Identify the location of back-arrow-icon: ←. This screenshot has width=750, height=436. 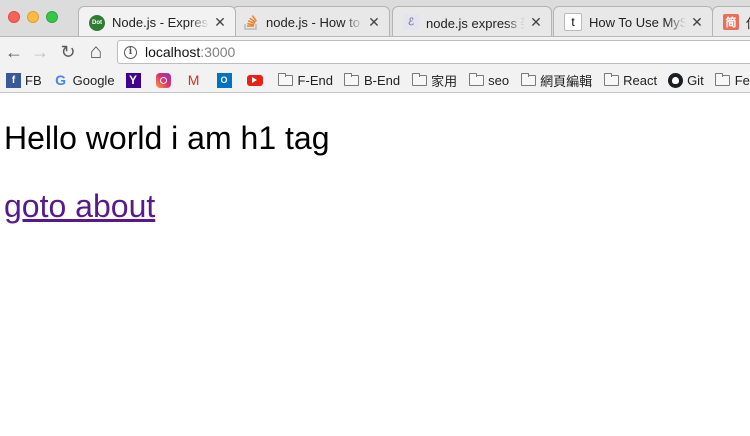
(14, 51).